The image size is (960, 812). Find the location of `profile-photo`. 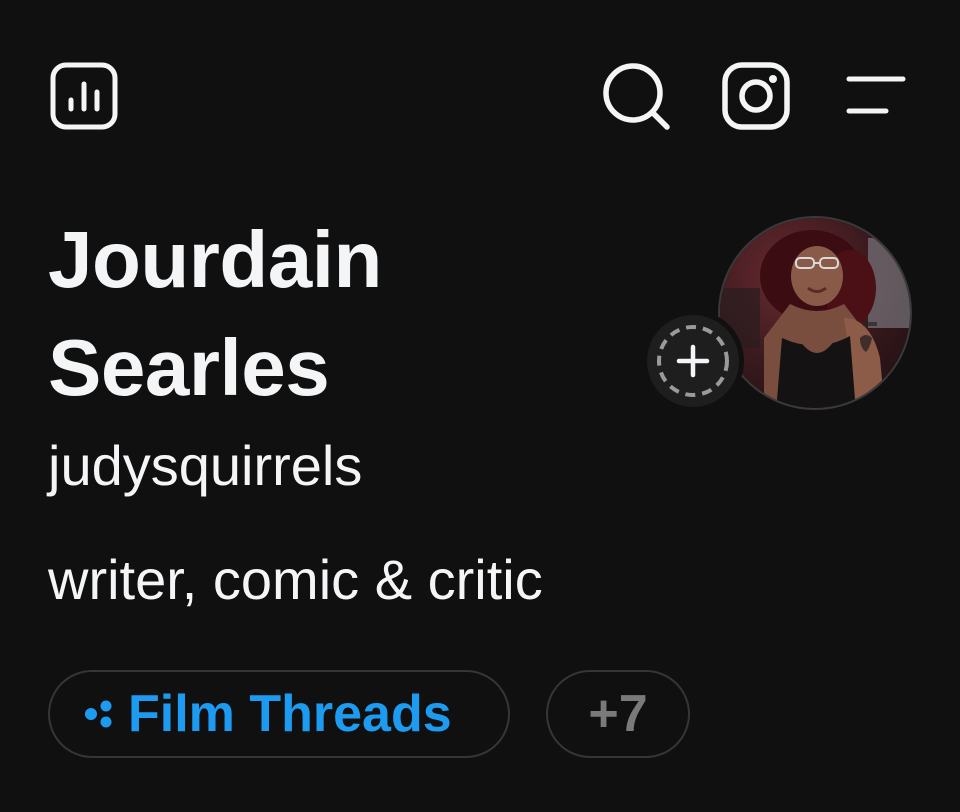

profile-photo is located at coordinates (815, 313).